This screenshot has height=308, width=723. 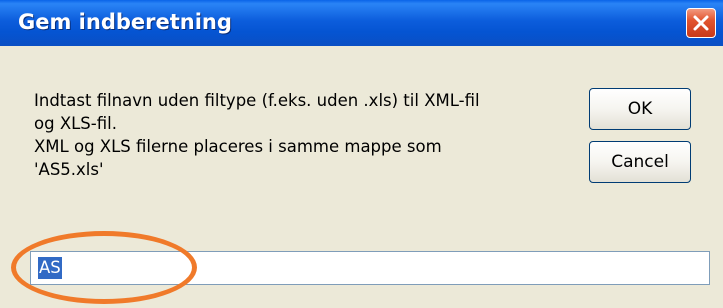 I want to click on close-icon, so click(x=701, y=23).